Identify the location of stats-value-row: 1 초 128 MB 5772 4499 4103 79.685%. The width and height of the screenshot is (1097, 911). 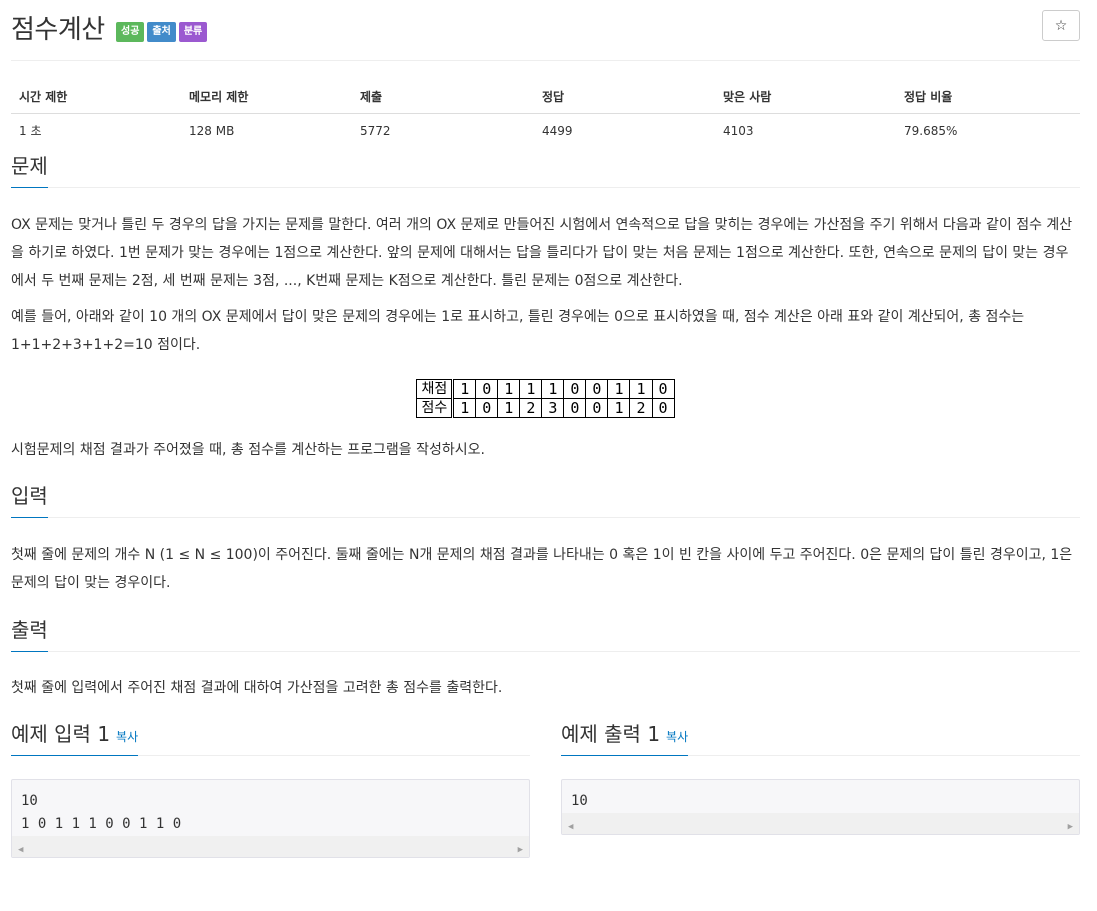
(545, 131).